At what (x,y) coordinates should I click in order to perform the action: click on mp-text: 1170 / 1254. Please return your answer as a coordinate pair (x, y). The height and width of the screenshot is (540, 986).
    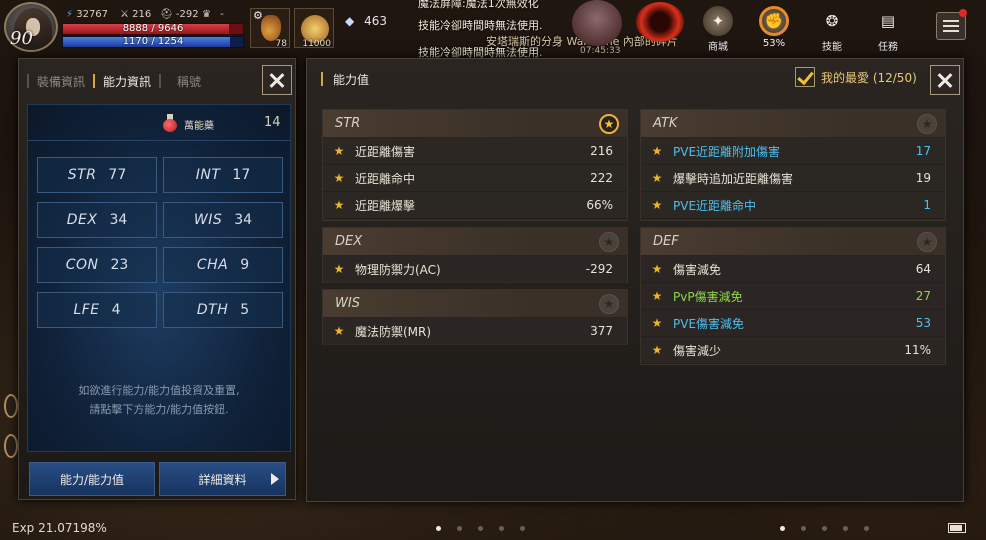
    Looking at the image, I should click on (153, 41).